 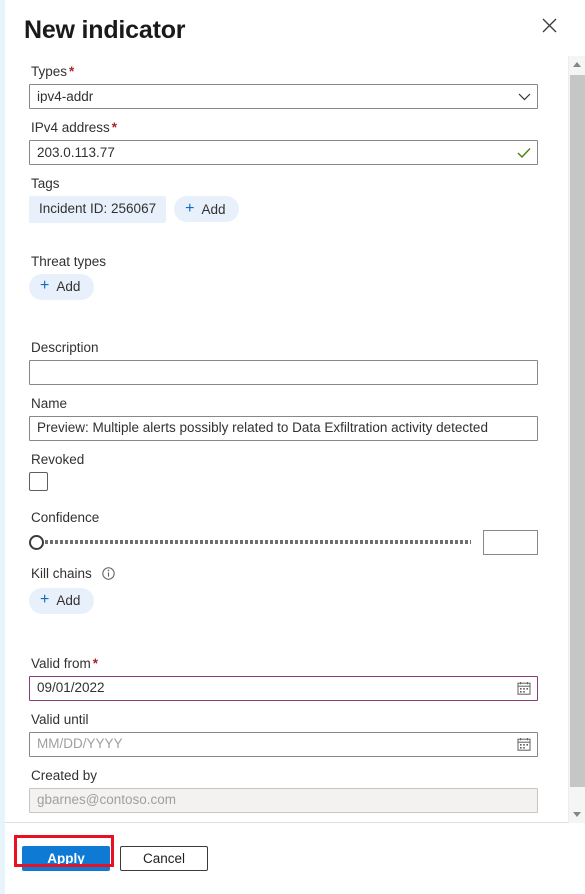 What do you see at coordinates (2, 447) in the screenshot?
I see `panel-left-accent` at bounding box center [2, 447].